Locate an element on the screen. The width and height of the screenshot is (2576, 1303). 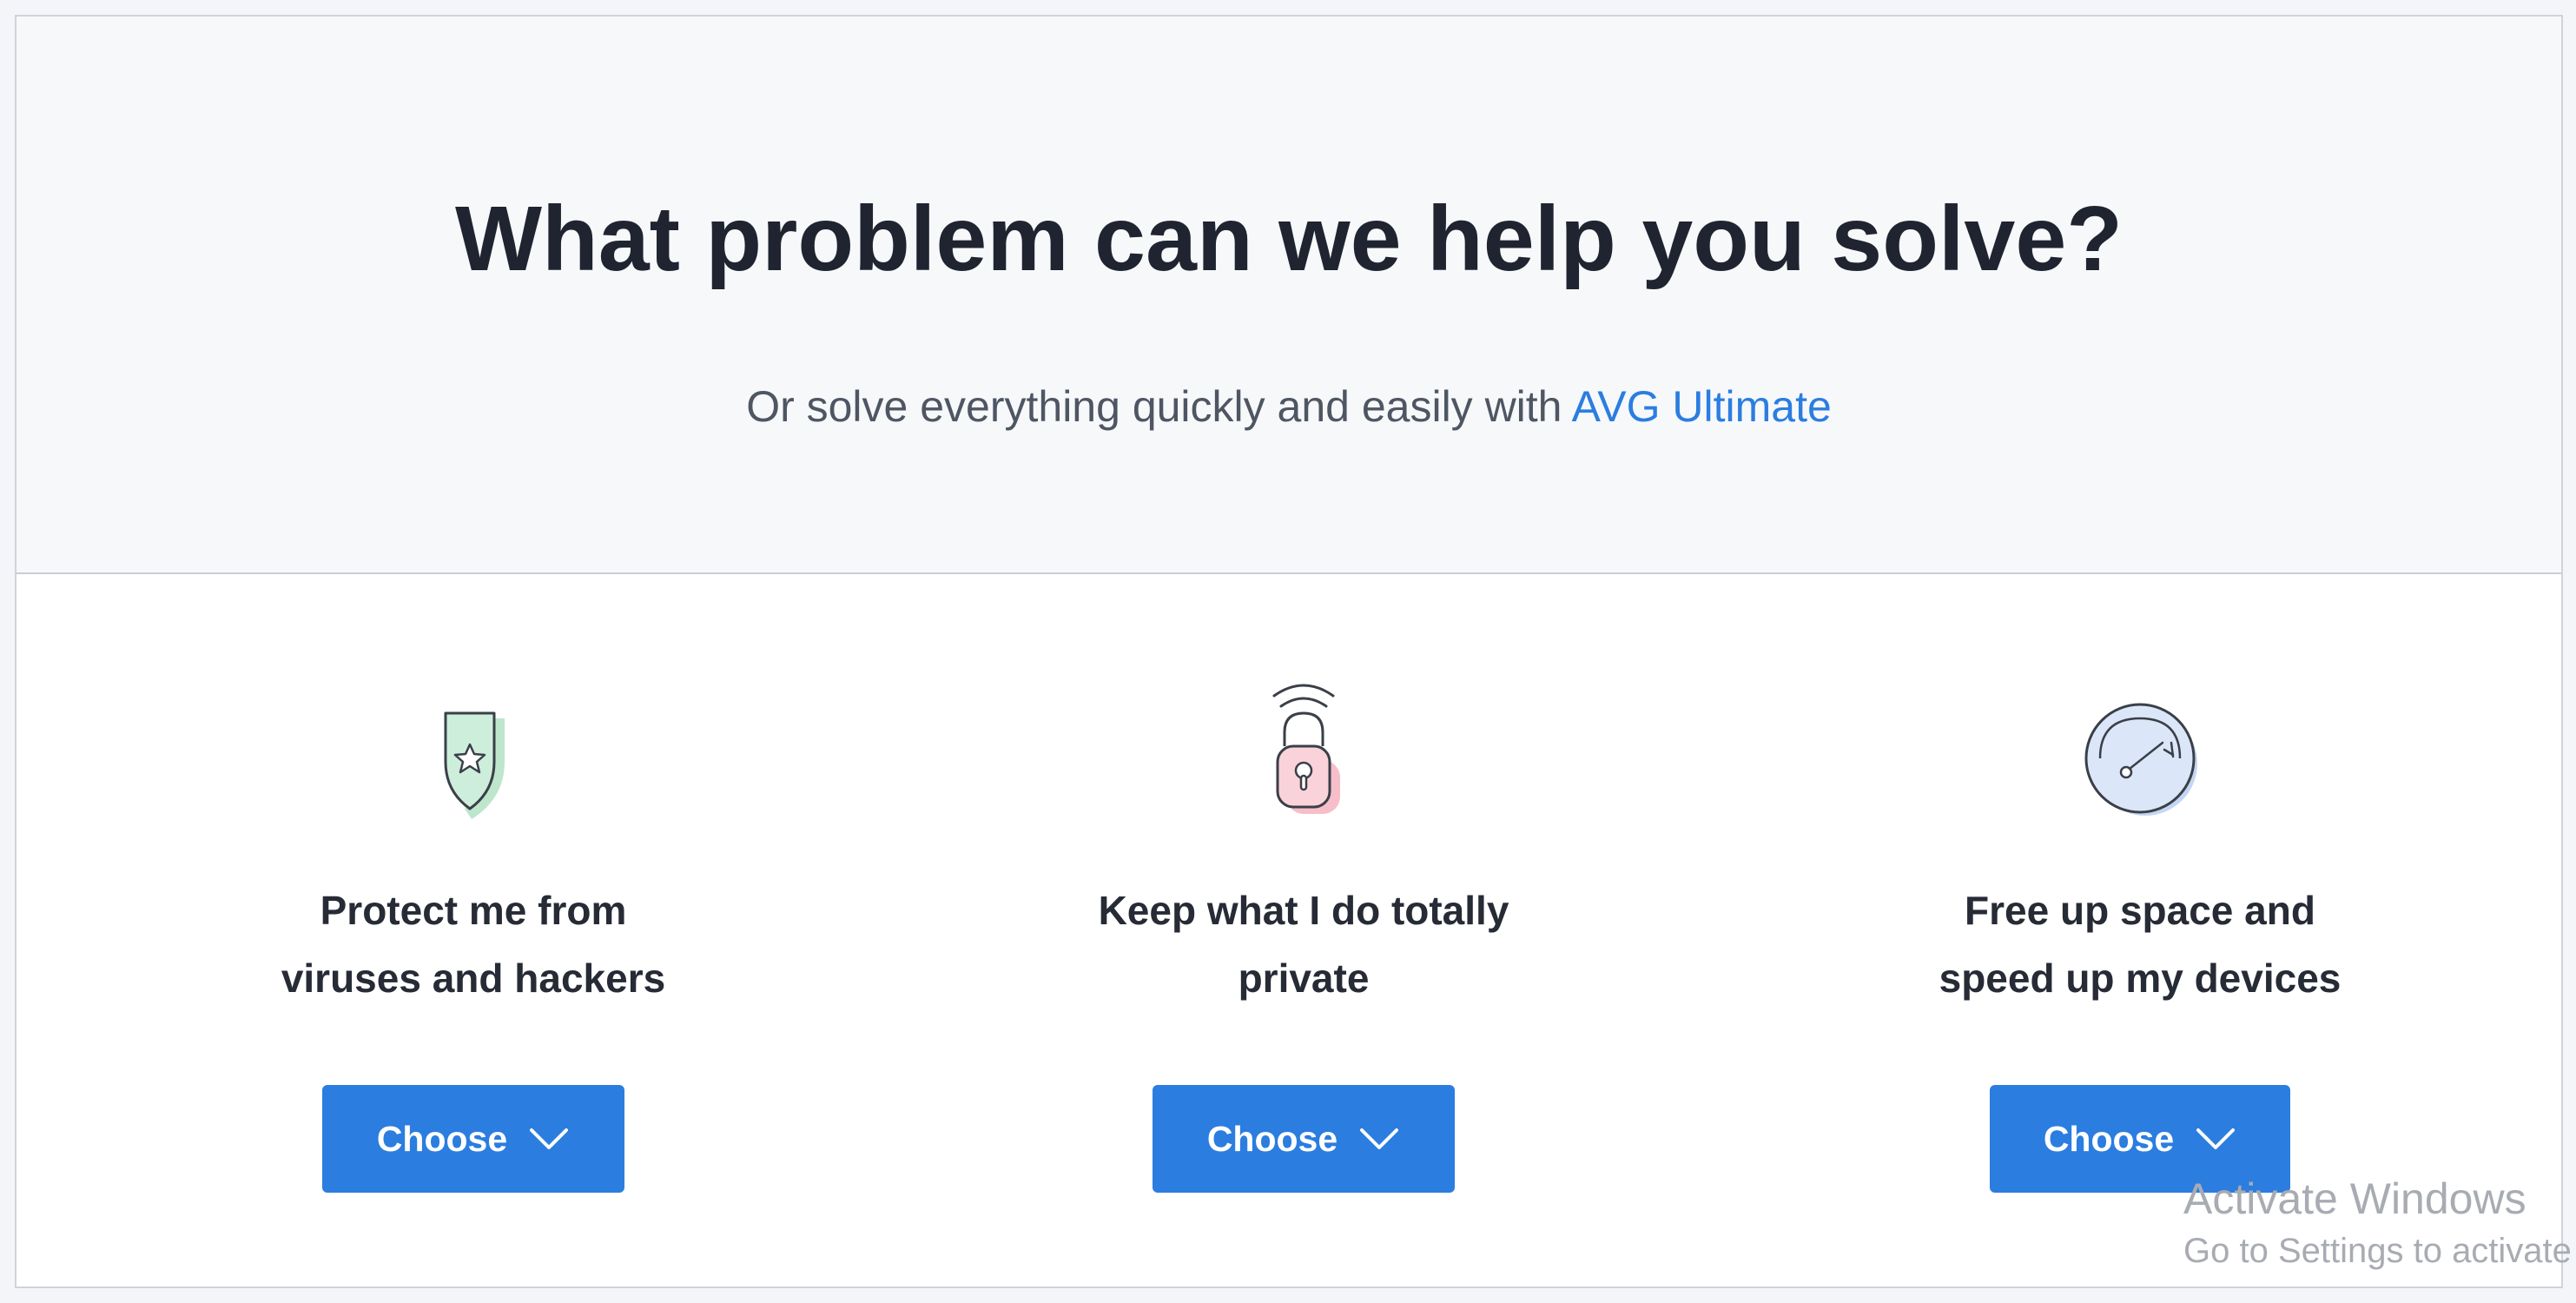
choose-button-private: Choose is located at coordinates (1304, 1139).